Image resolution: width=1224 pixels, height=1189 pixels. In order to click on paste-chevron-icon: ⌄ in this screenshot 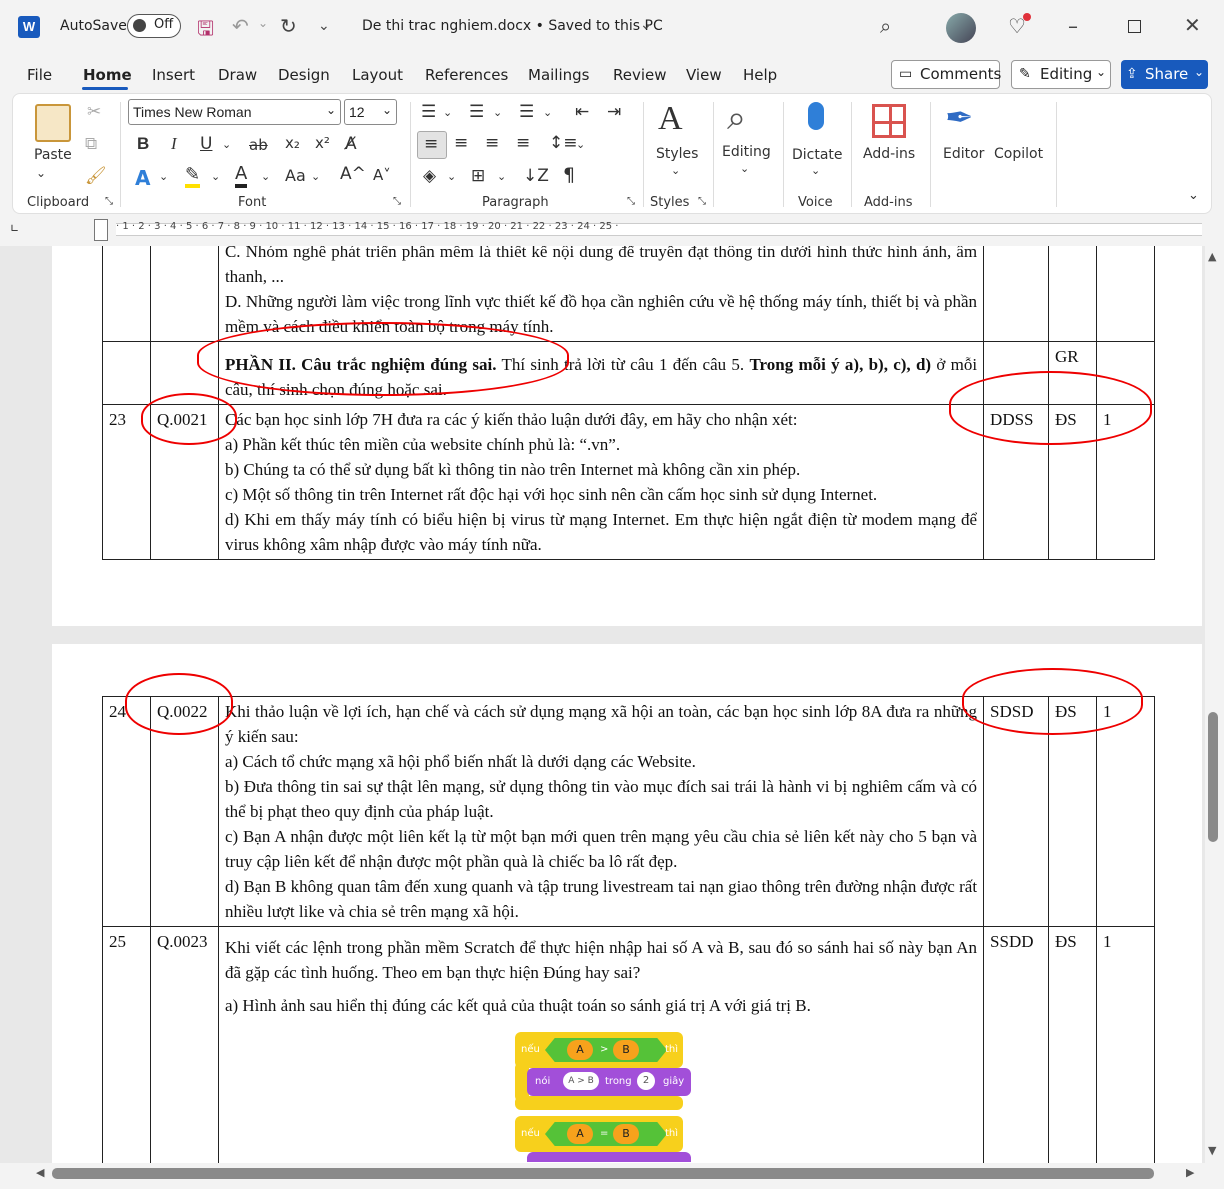, I will do `click(41, 173)`.